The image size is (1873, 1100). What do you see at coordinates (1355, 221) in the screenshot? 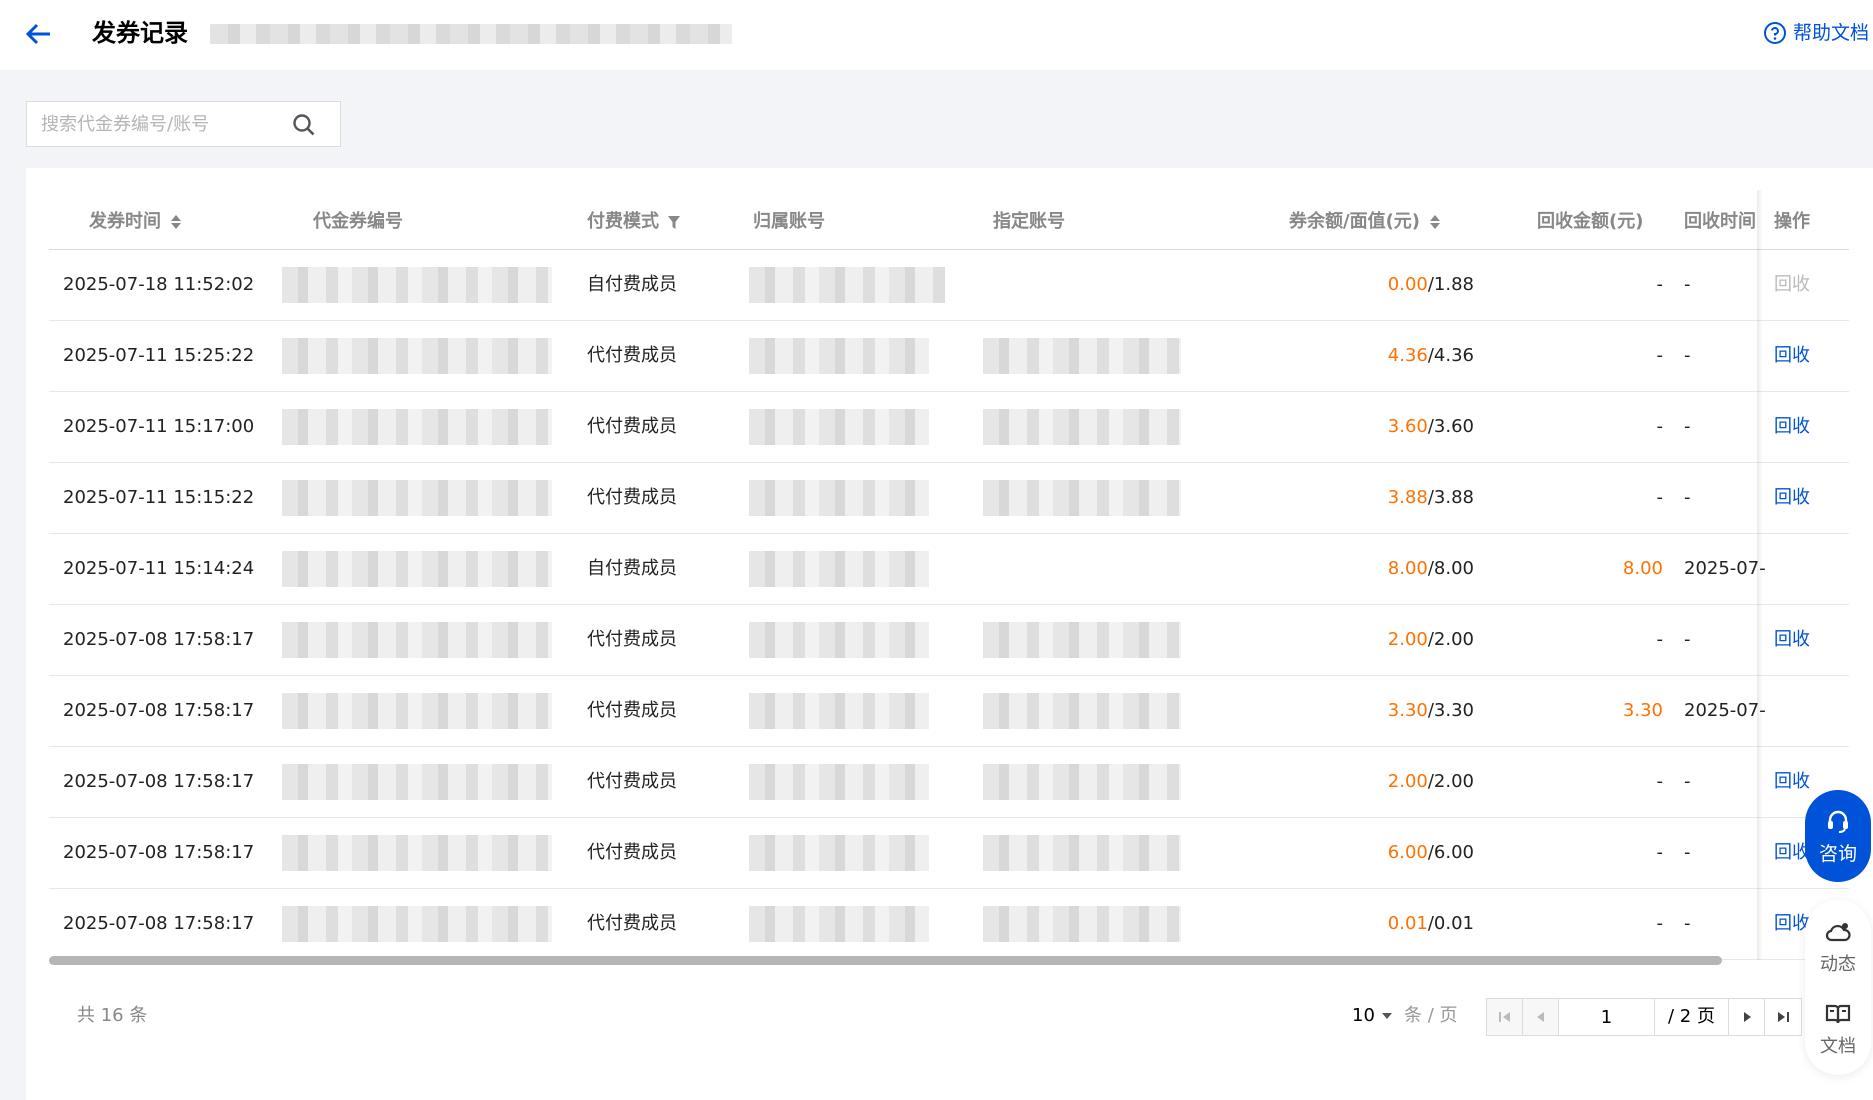
I see `col-balance-face-label: 券余额/面值(元)` at bounding box center [1355, 221].